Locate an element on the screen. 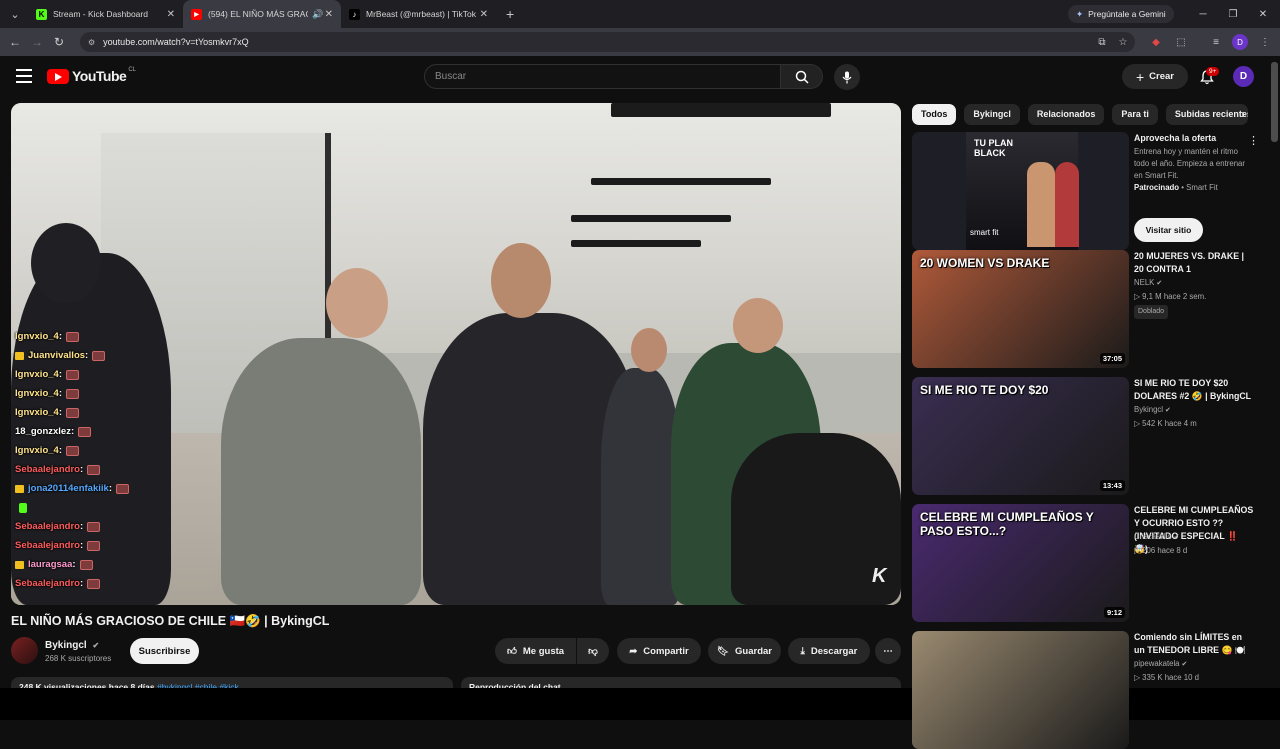 This screenshot has height=749, width=1280. chip-bykingcl: Bykingcl is located at coordinates (992, 114).